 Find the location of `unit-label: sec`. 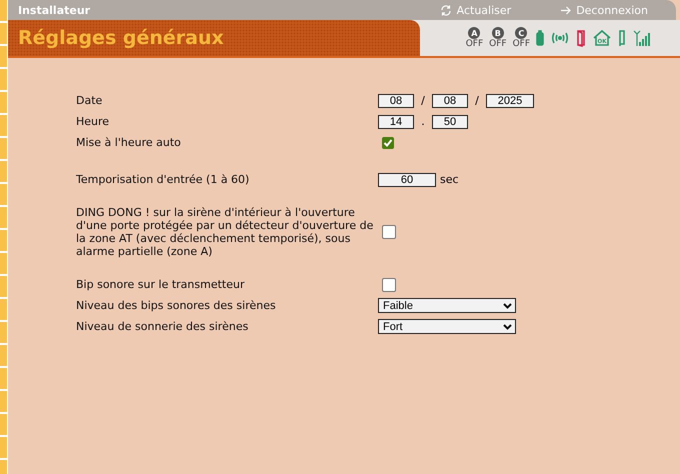

unit-label: sec is located at coordinates (449, 179).